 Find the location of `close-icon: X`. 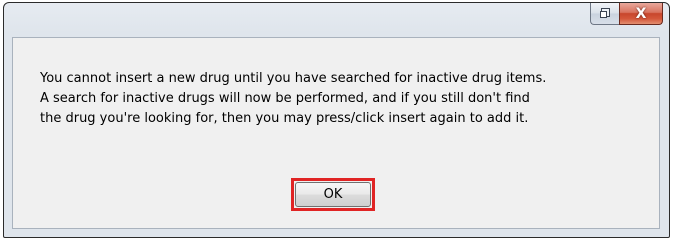

close-icon: X is located at coordinates (641, 13).